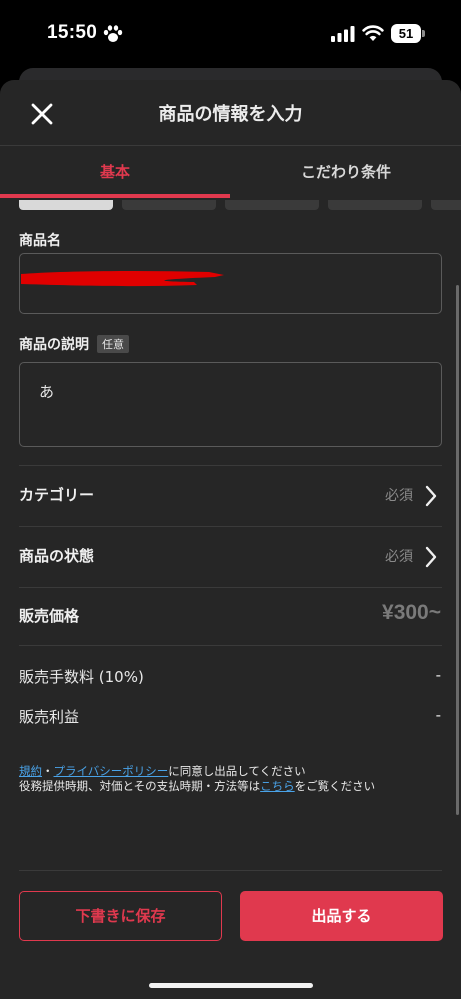 The width and height of the screenshot is (461, 999). What do you see at coordinates (115, 173) in the screenshot?
I see `tab-basic: 基本` at bounding box center [115, 173].